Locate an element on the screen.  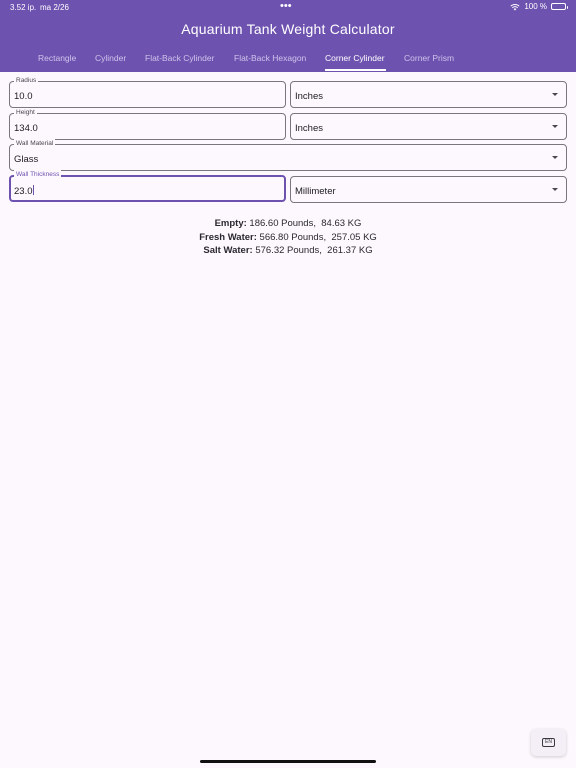
result-empty: Empty: 186.60 Pounds, 84.63 KG is located at coordinates (288, 224).